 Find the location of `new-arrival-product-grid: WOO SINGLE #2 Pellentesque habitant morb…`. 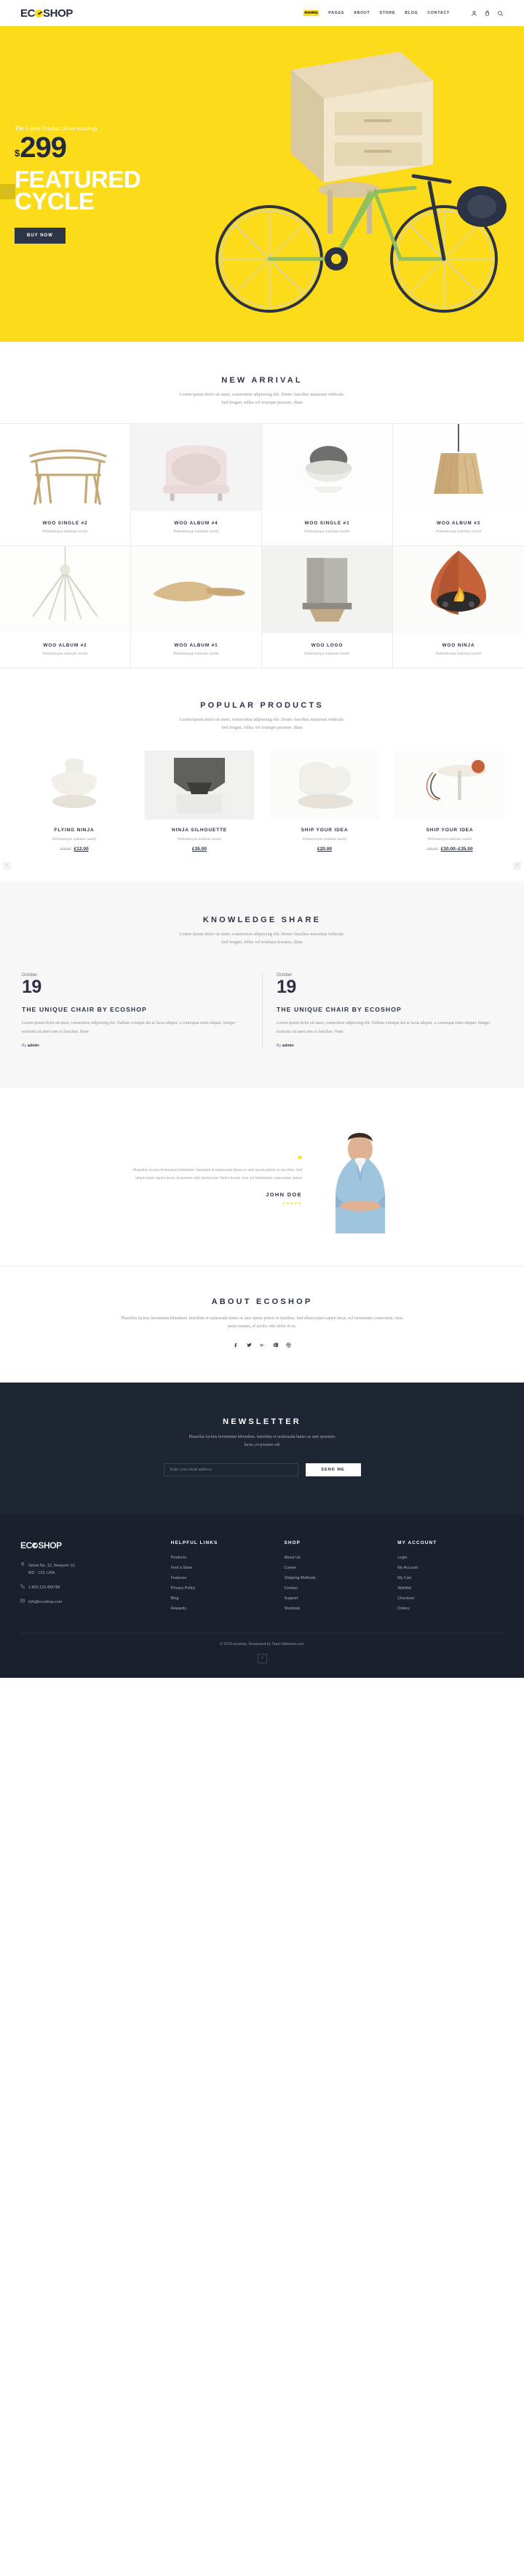

new-arrival-product-grid: WOO SINGLE #2 Pellentesque habitant morb… is located at coordinates (262, 545).